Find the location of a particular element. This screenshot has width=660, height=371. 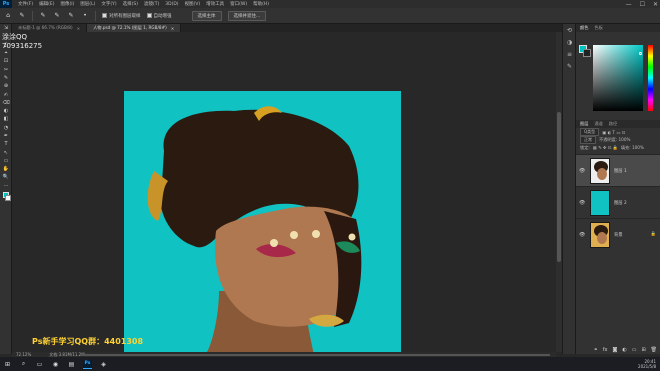

menu-view: 视图(V) is located at coordinates (193, 4).